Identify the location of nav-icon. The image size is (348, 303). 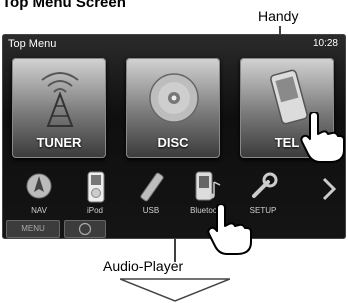
(39, 186).